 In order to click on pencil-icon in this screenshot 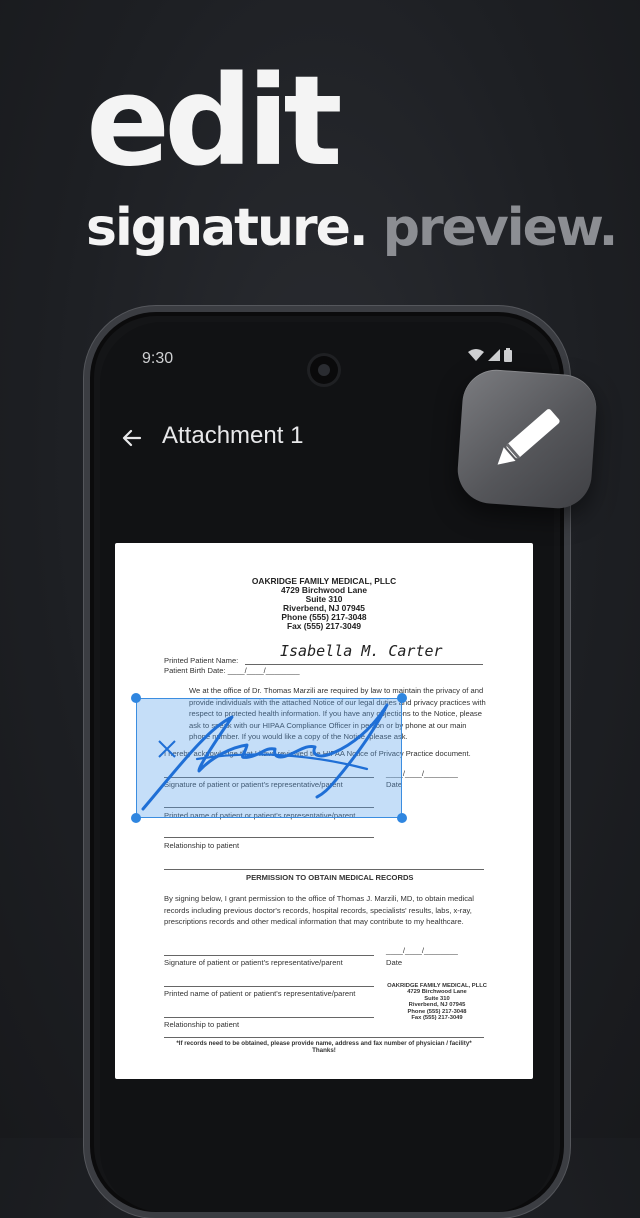, I will do `click(528, 437)`.